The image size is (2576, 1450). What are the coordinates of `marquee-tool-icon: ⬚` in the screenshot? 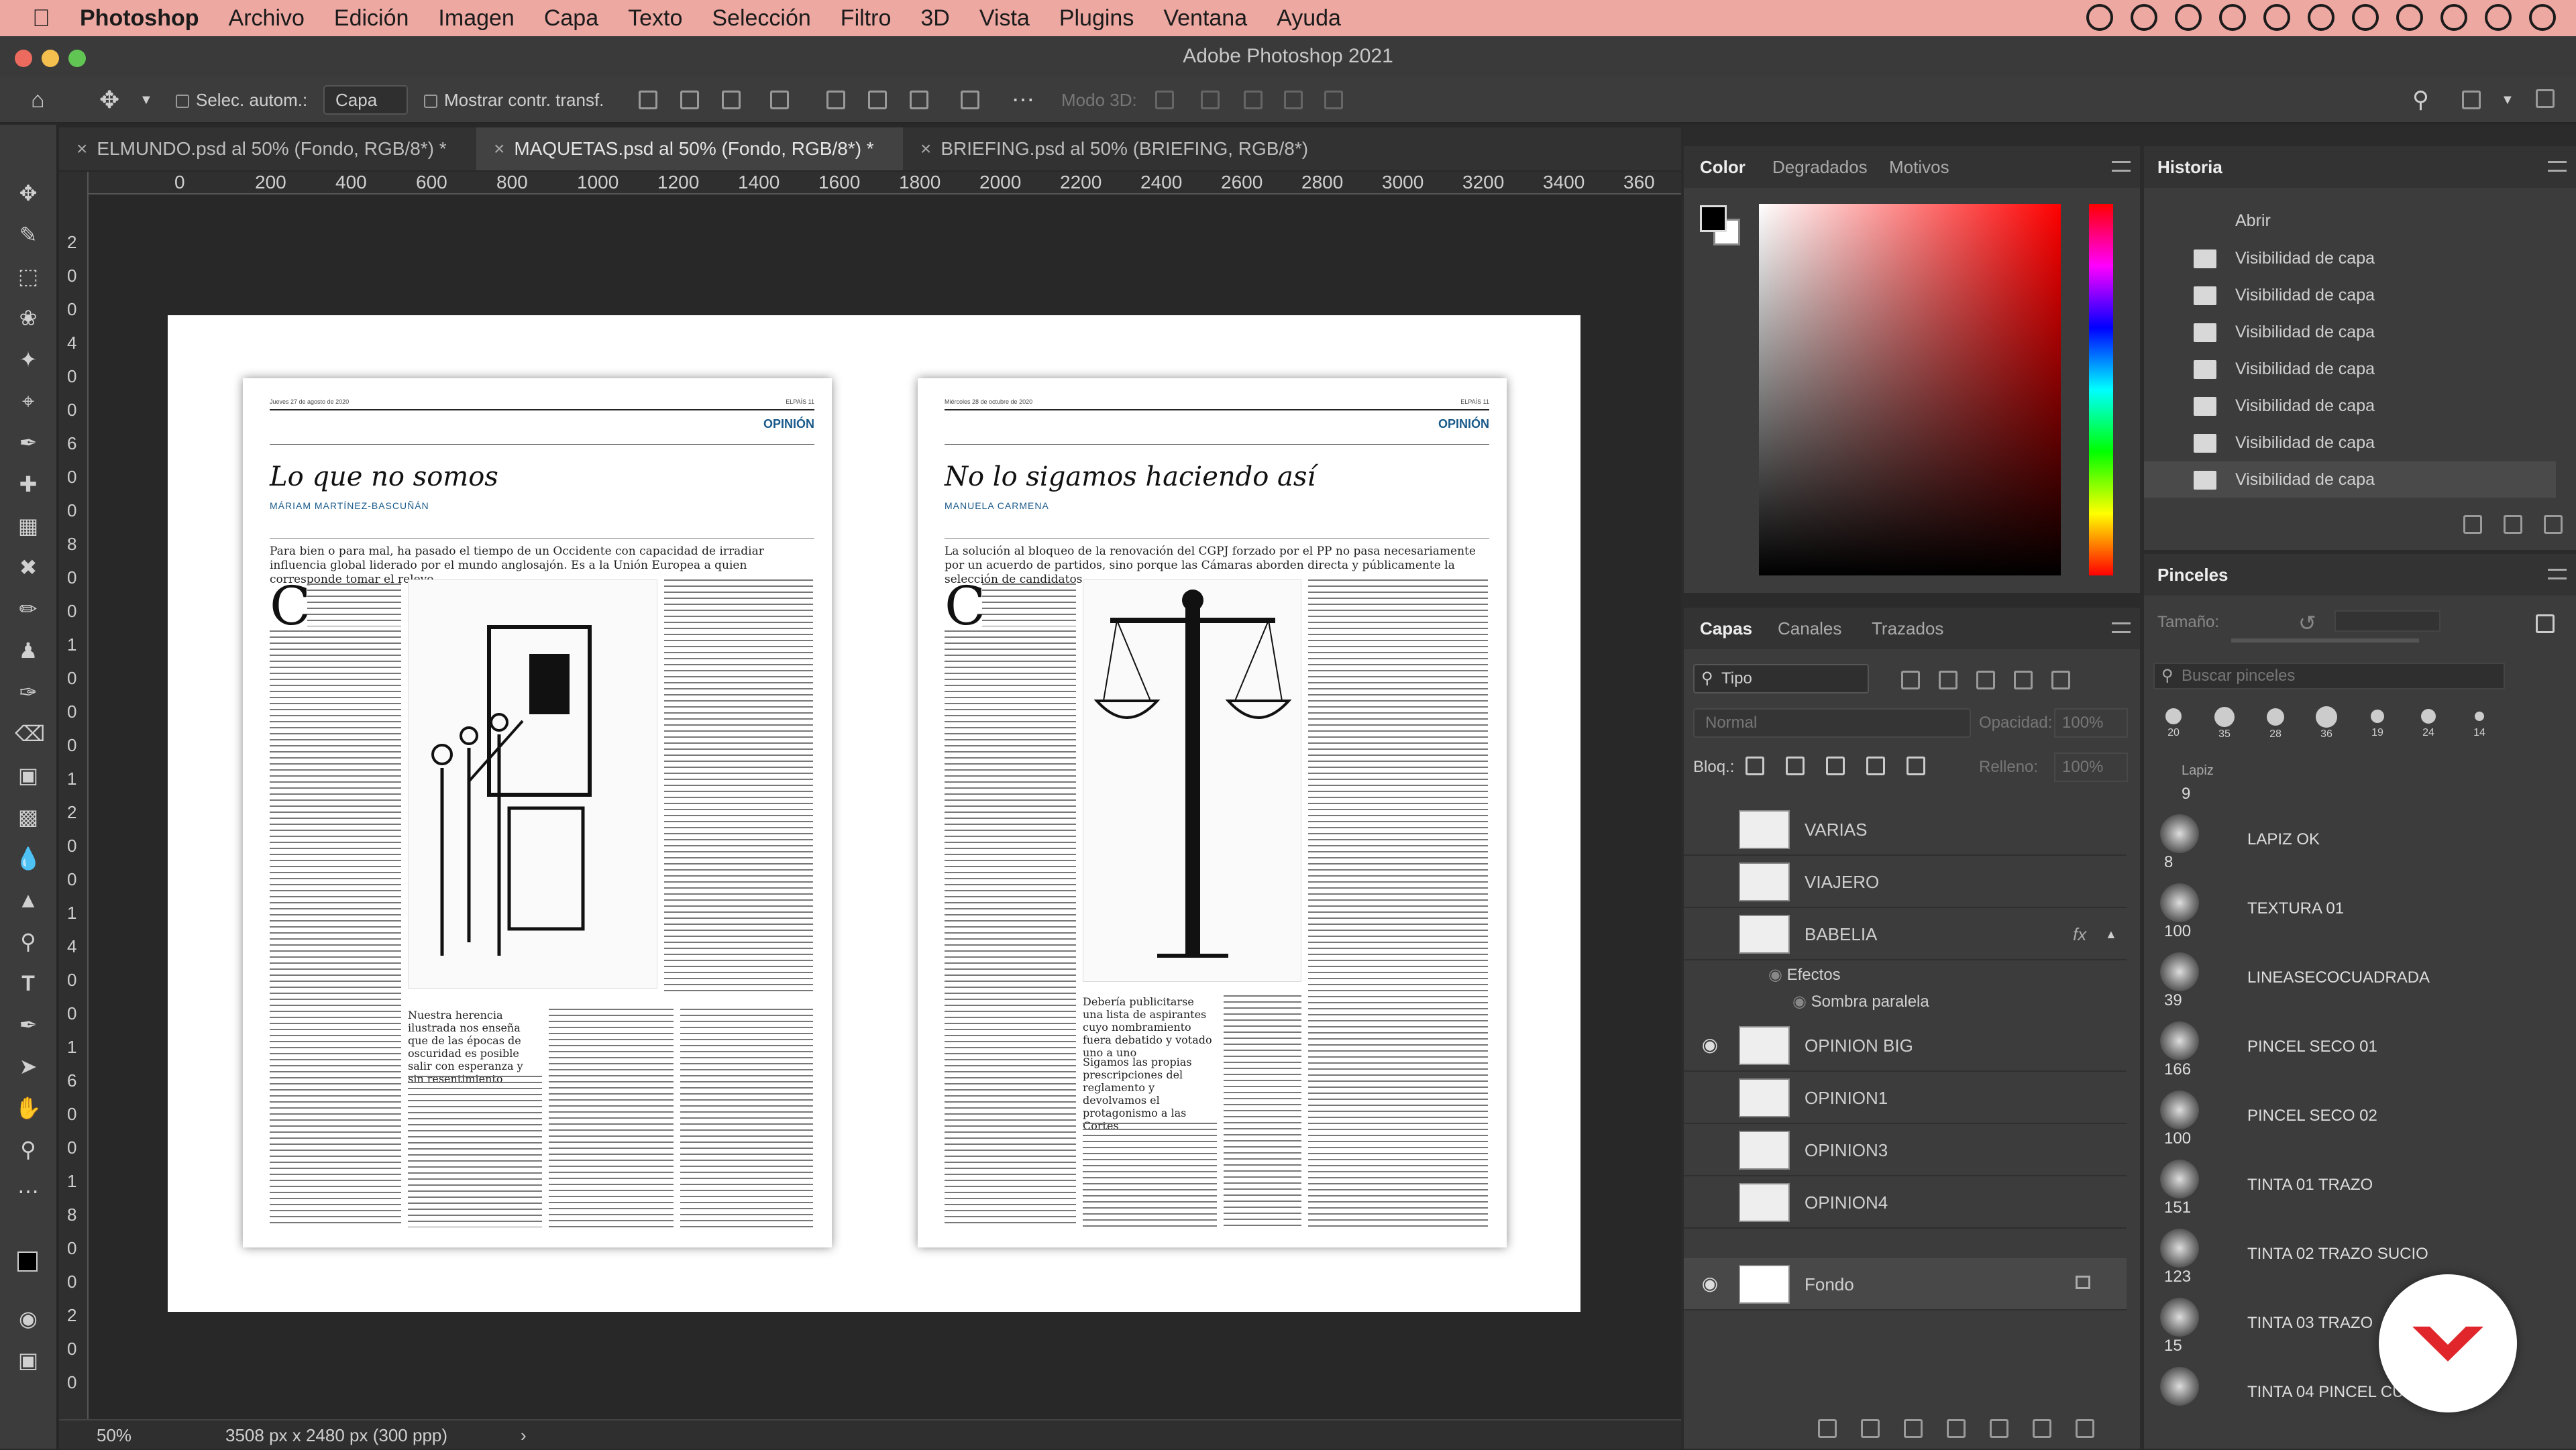 It's located at (28, 276).